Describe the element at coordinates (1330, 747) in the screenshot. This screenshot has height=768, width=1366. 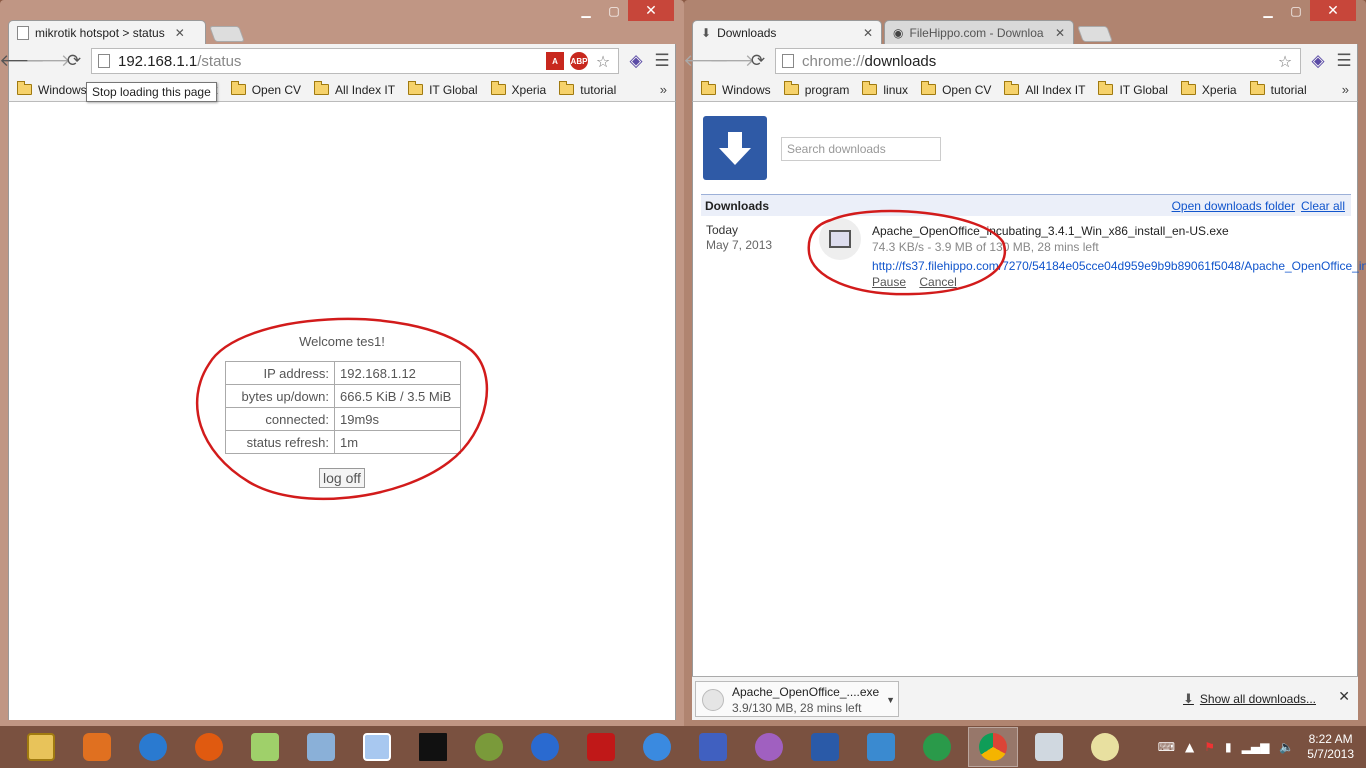
I see `clock: 8:22 AM 5/7/2013` at that location.